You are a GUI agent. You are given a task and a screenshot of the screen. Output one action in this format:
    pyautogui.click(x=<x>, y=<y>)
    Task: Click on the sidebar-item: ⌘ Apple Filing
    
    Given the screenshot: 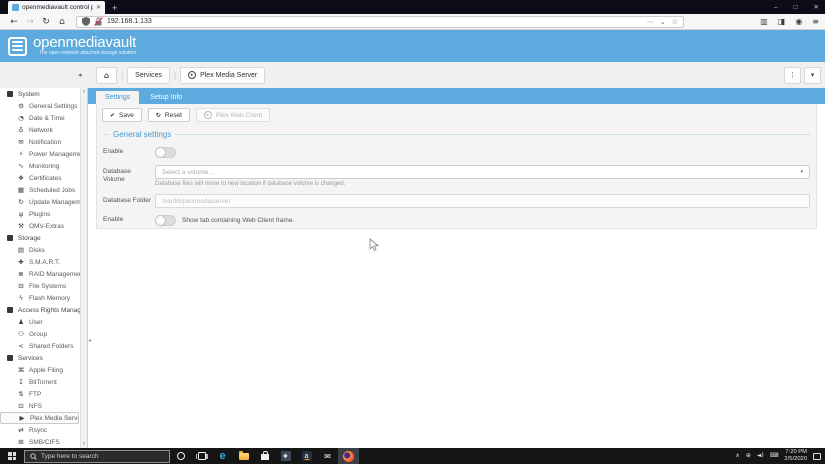 What is the action you would take?
    pyautogui.click(x=43, y=370)
    